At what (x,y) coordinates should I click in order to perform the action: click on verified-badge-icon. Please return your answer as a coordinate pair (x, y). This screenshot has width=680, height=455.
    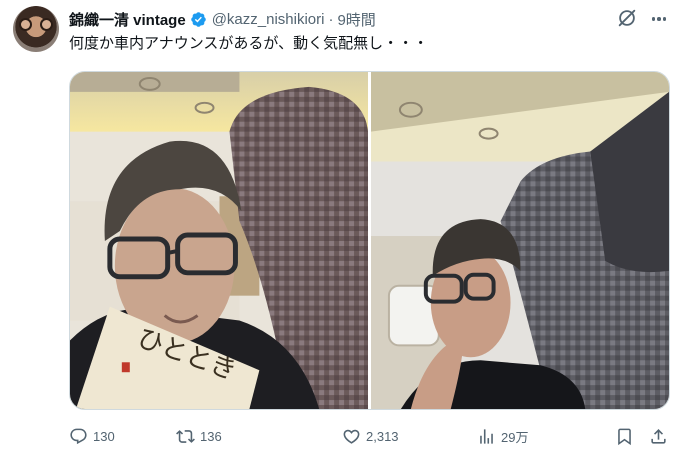
    Looking at the image, I should click on (198, 19).